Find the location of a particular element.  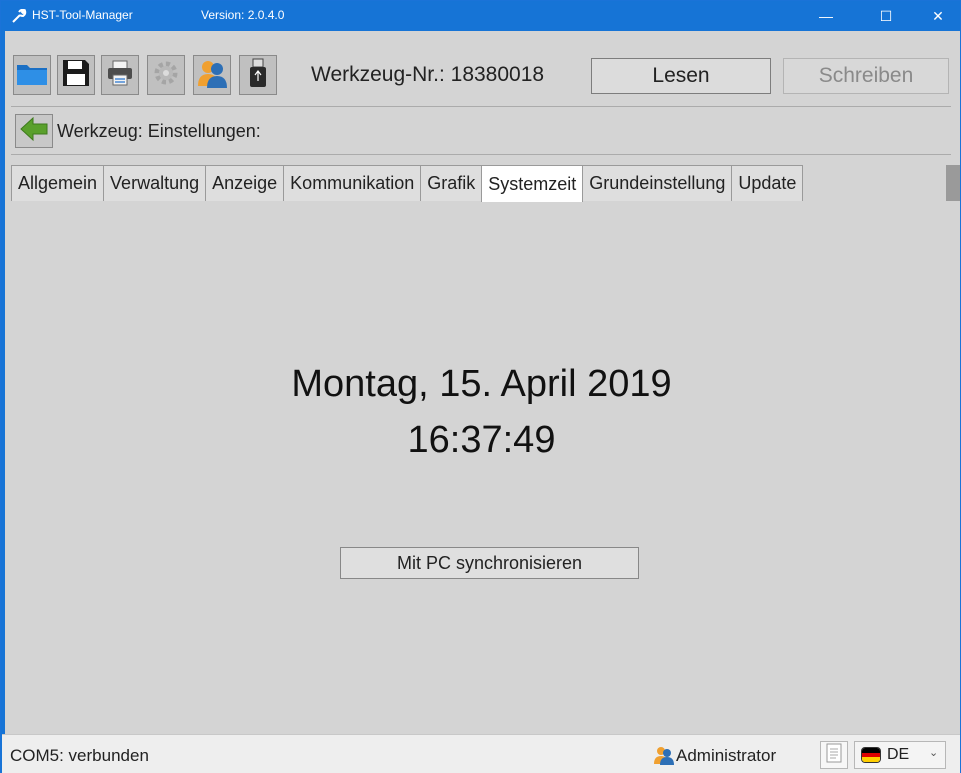

tool-number-label: Werkzeug-Nr.: 18380018 is located at coordinates (428, 74).